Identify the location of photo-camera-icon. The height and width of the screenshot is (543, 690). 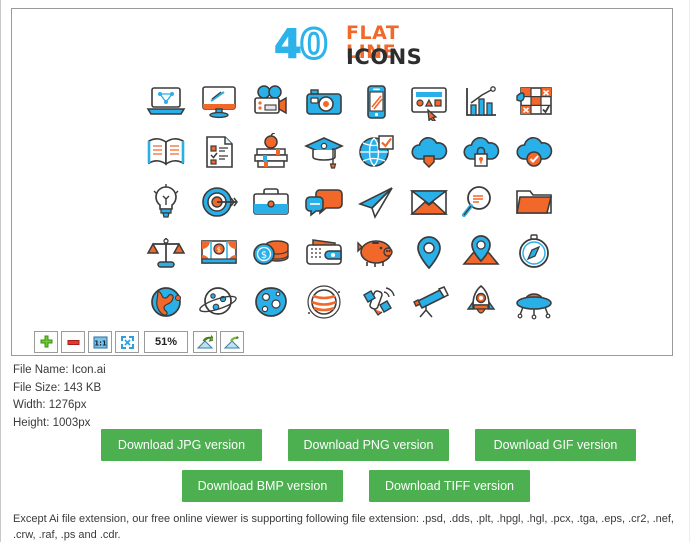
(324, 102).